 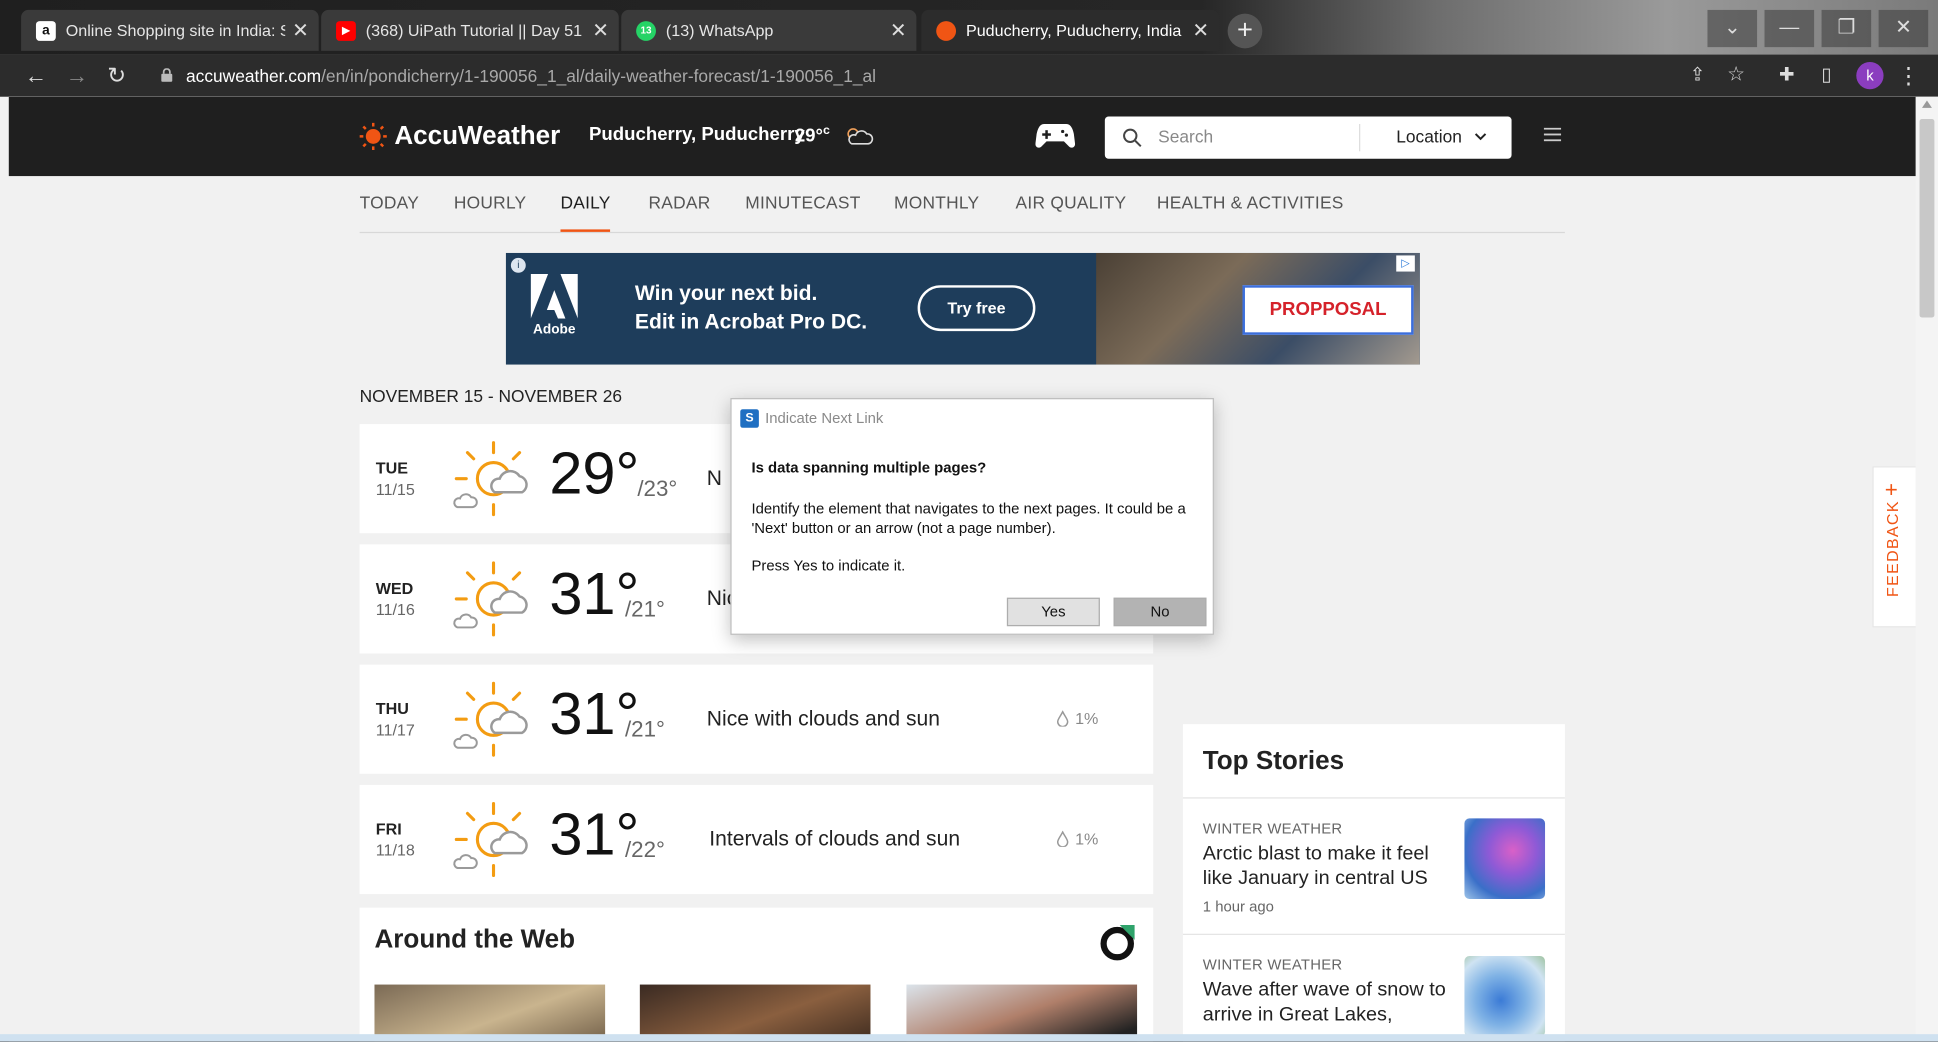 What do you see at coordinates (1552, 134) in the screenshot?
I see `hamburger-menu-icon` at bounding box center [1552, 134].